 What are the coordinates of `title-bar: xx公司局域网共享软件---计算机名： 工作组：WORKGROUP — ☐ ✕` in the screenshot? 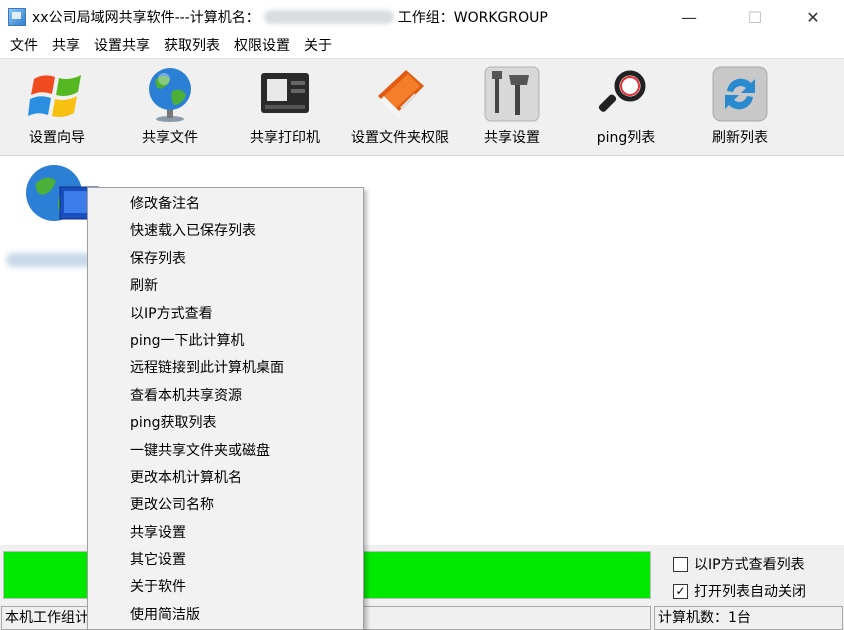 It's located at (422, 17).